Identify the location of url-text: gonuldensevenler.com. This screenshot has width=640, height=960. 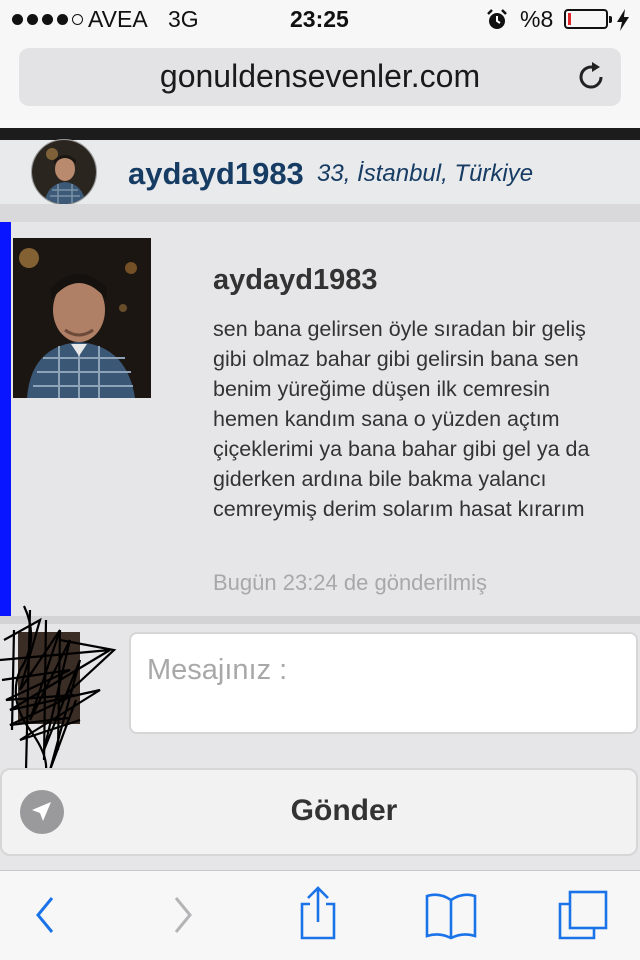
(320, 76).